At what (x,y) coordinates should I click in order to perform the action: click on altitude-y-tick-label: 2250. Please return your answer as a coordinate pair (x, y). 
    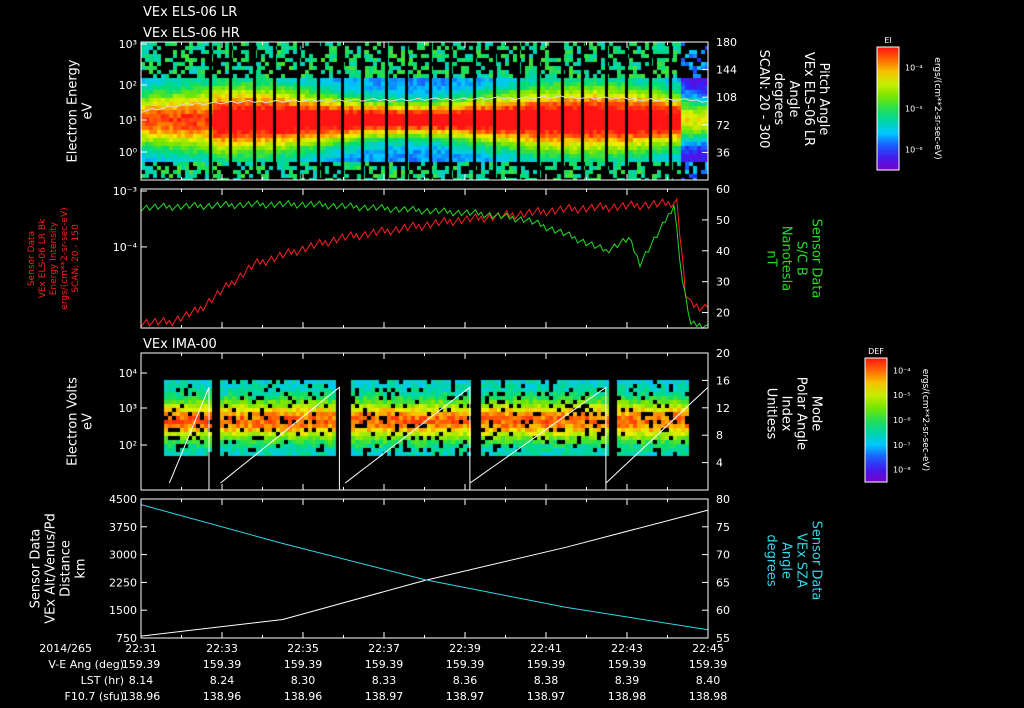
    Looking at the image, I should click on (123, 582).